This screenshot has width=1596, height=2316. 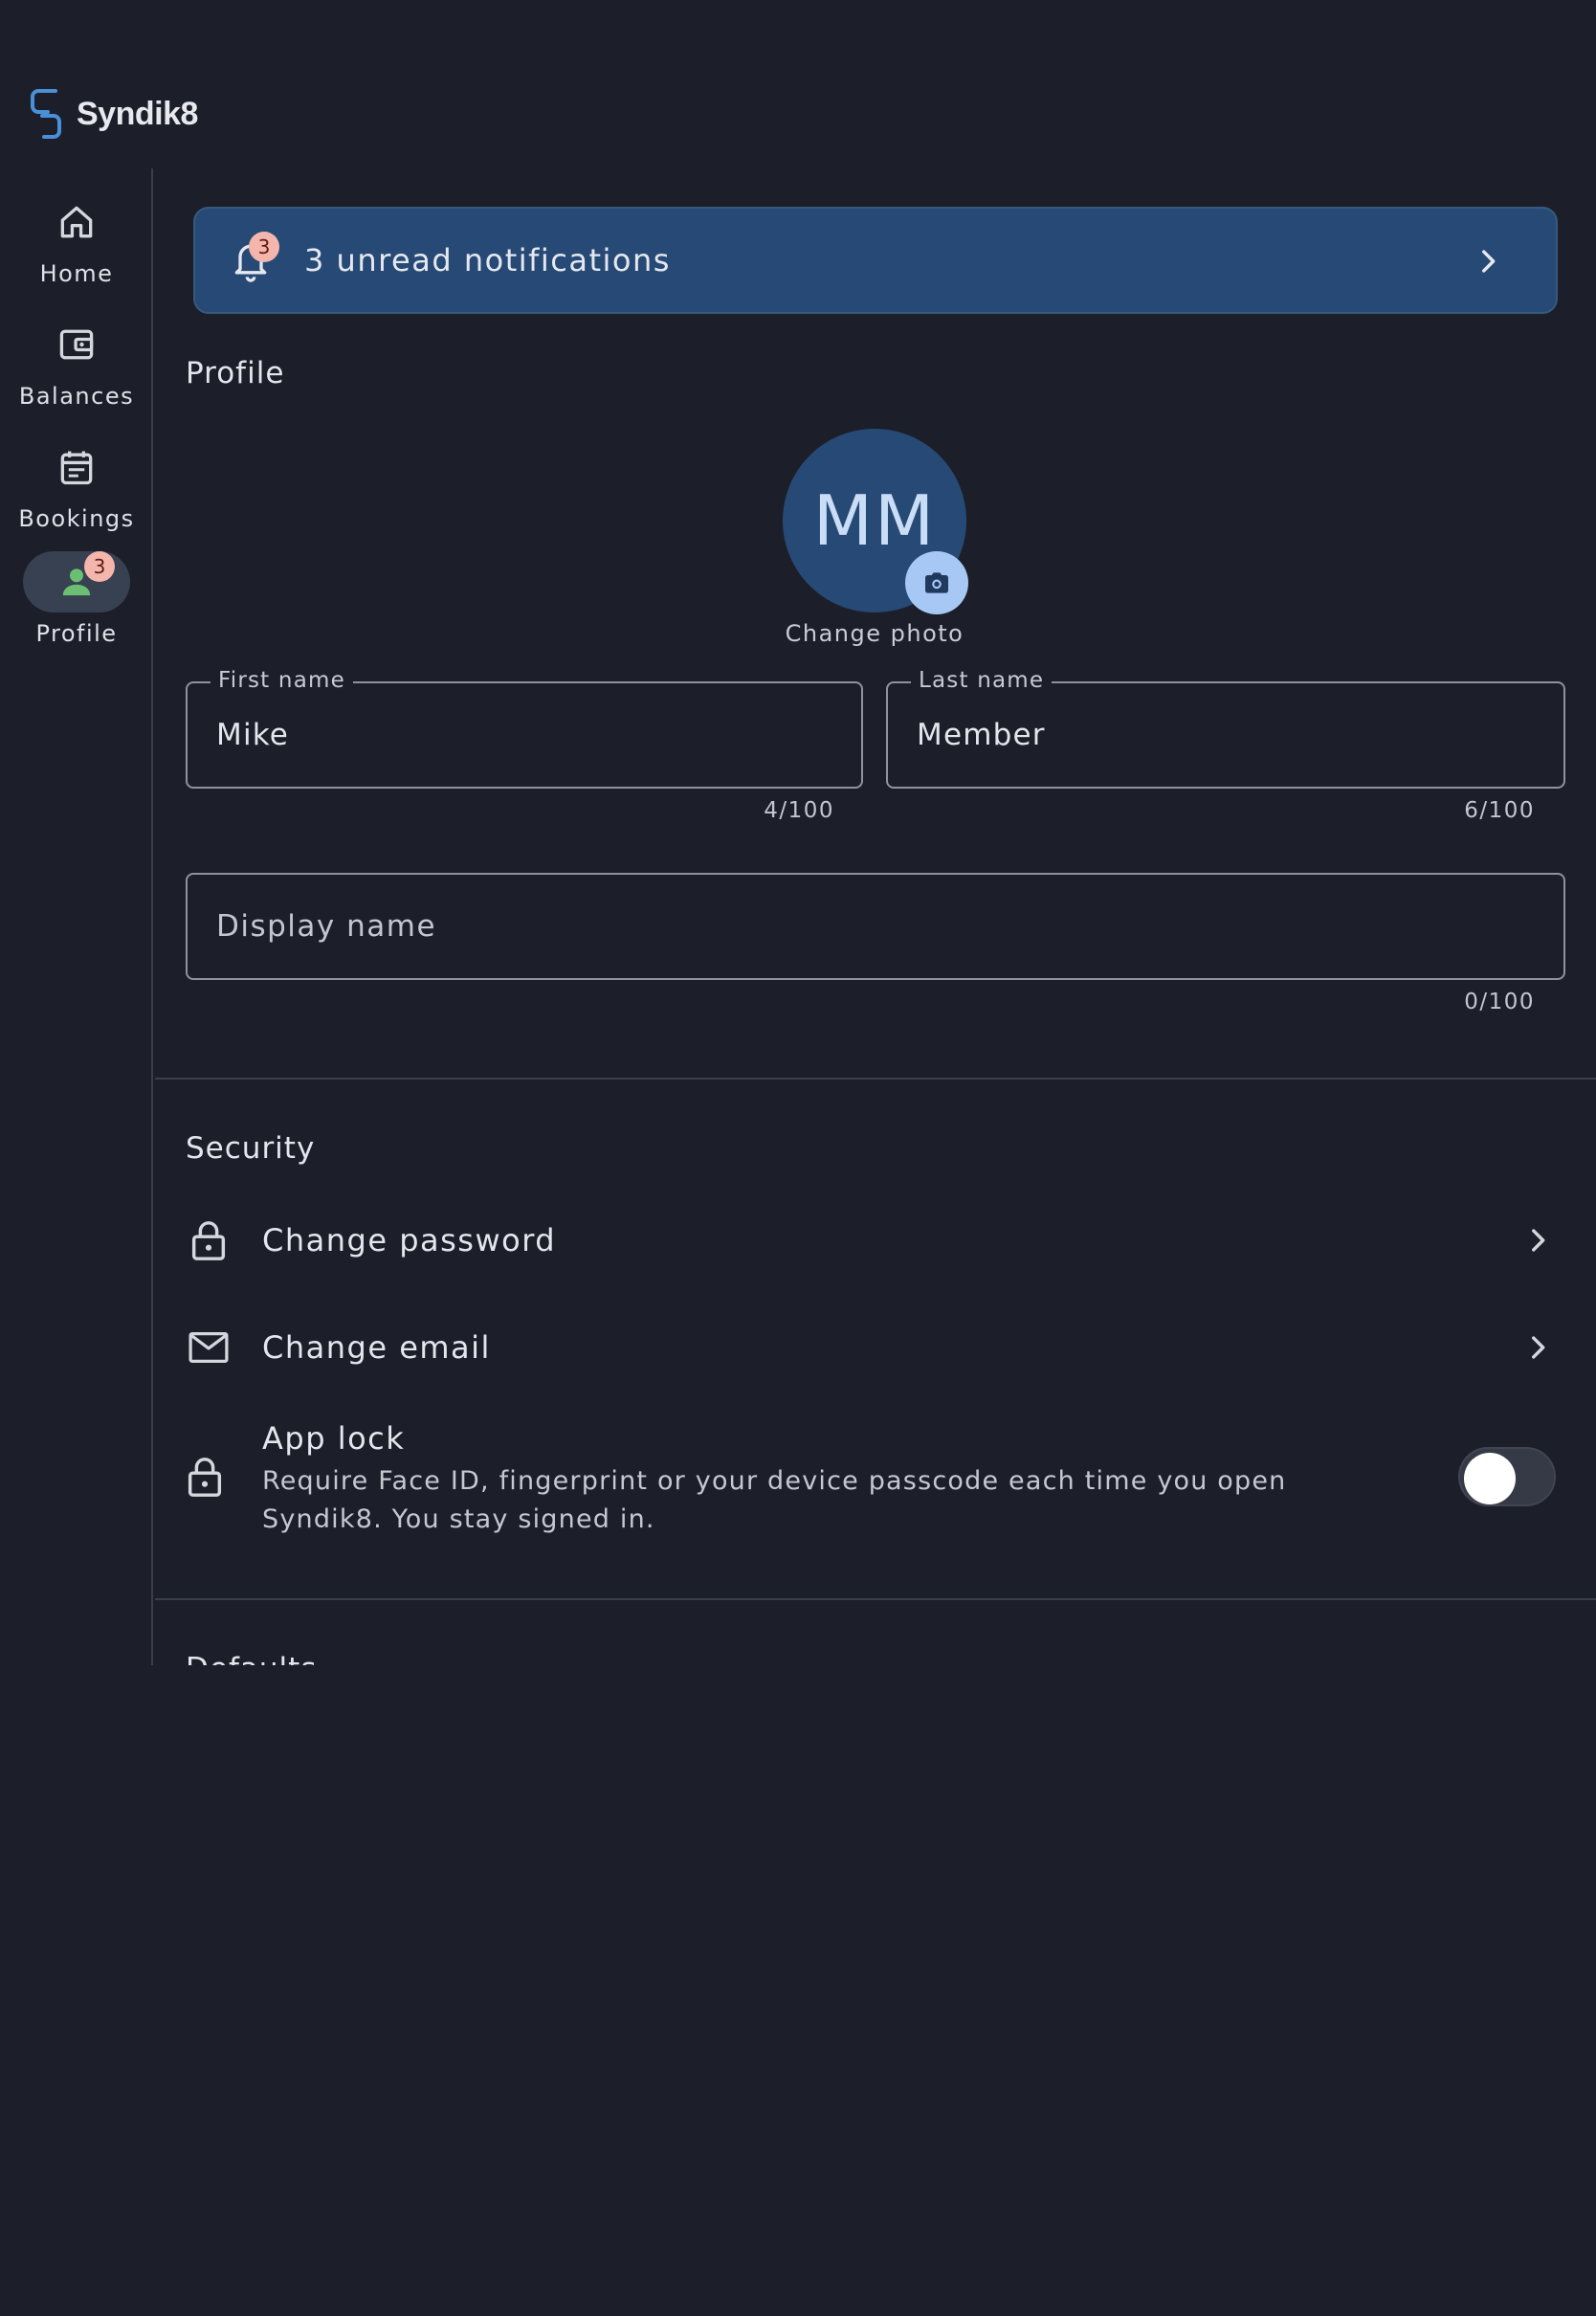 What do you see at coordinates (77, 633) in the screenshot?
I see `nav-label: Profile` at bounding box center [77, 633].